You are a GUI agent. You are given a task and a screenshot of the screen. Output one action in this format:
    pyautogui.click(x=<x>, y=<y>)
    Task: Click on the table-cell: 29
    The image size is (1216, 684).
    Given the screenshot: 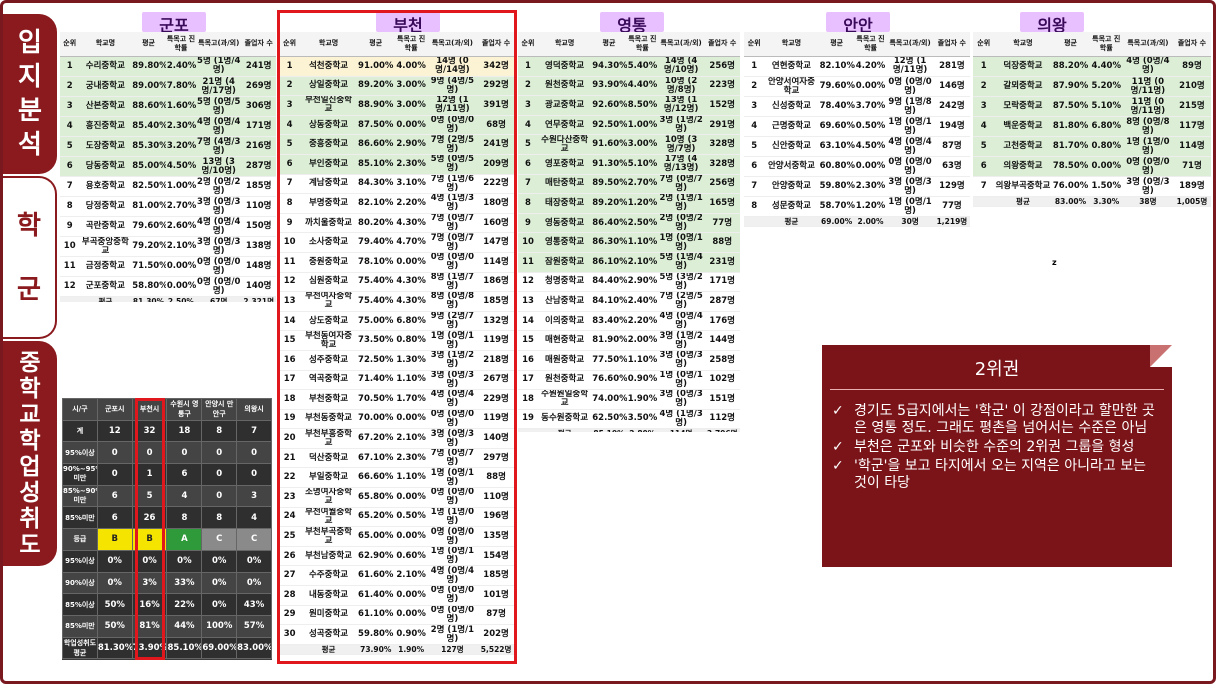 What is the action you would take?
    pyautogui.click(x=290, y=615)
    